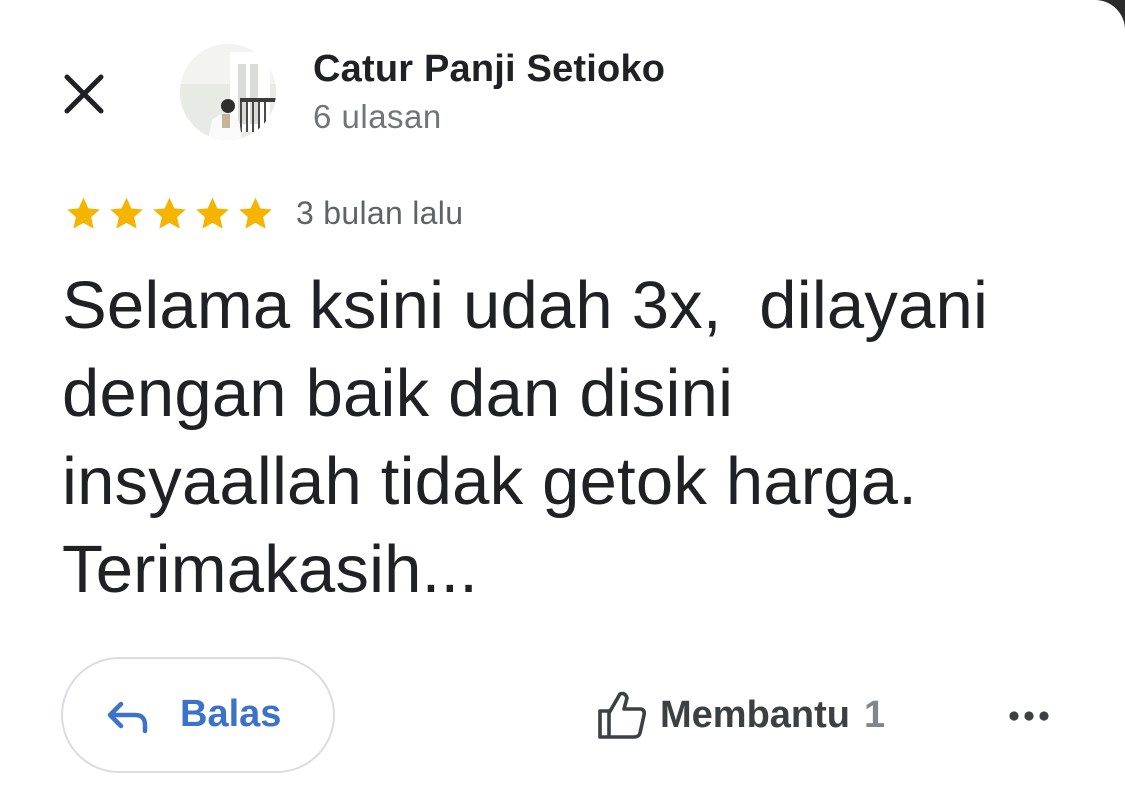  I want to click on reply-button: Balas, so click(198, 715).